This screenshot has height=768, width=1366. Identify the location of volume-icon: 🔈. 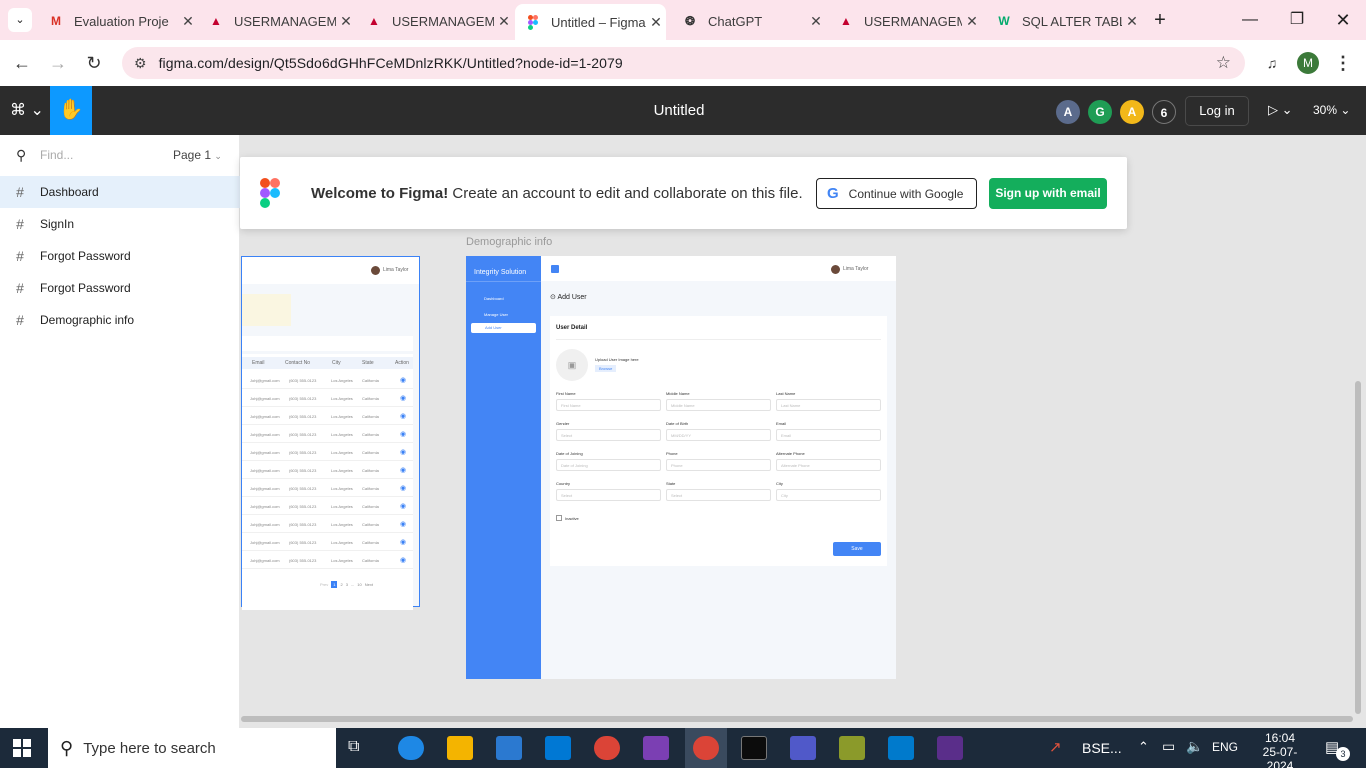
(1194, 746).